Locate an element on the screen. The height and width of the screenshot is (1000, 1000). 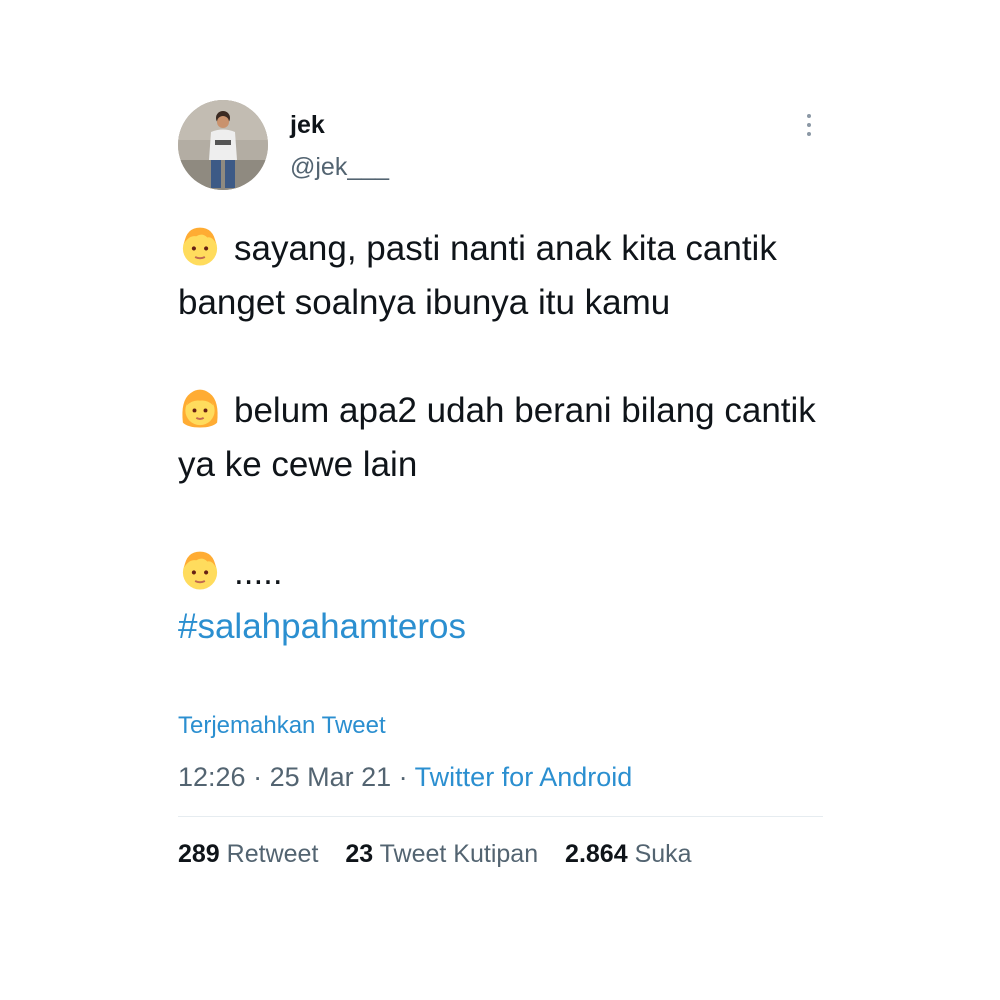
avatar is located at coordinates (223, 145).